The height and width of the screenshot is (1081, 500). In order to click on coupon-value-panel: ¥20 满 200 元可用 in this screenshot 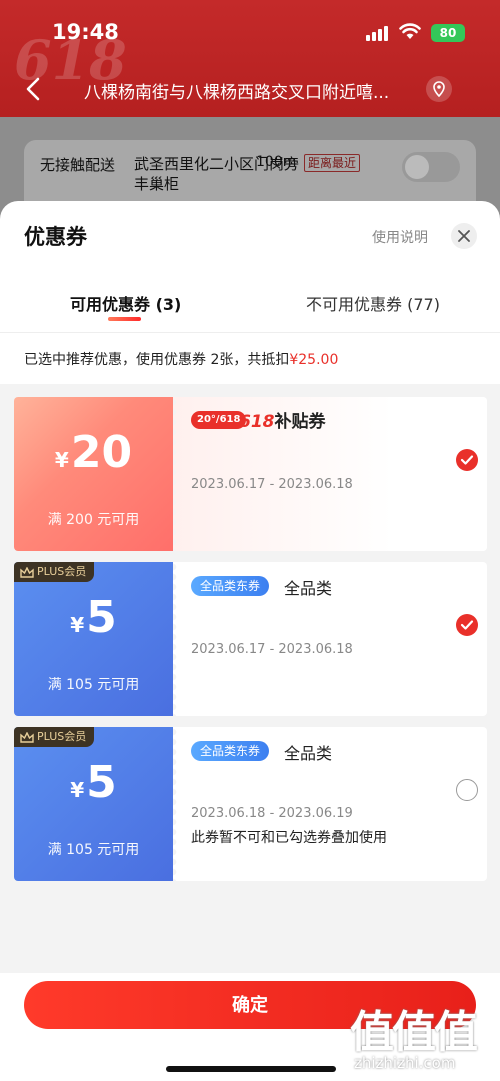, I will do `click(93, 474)`.